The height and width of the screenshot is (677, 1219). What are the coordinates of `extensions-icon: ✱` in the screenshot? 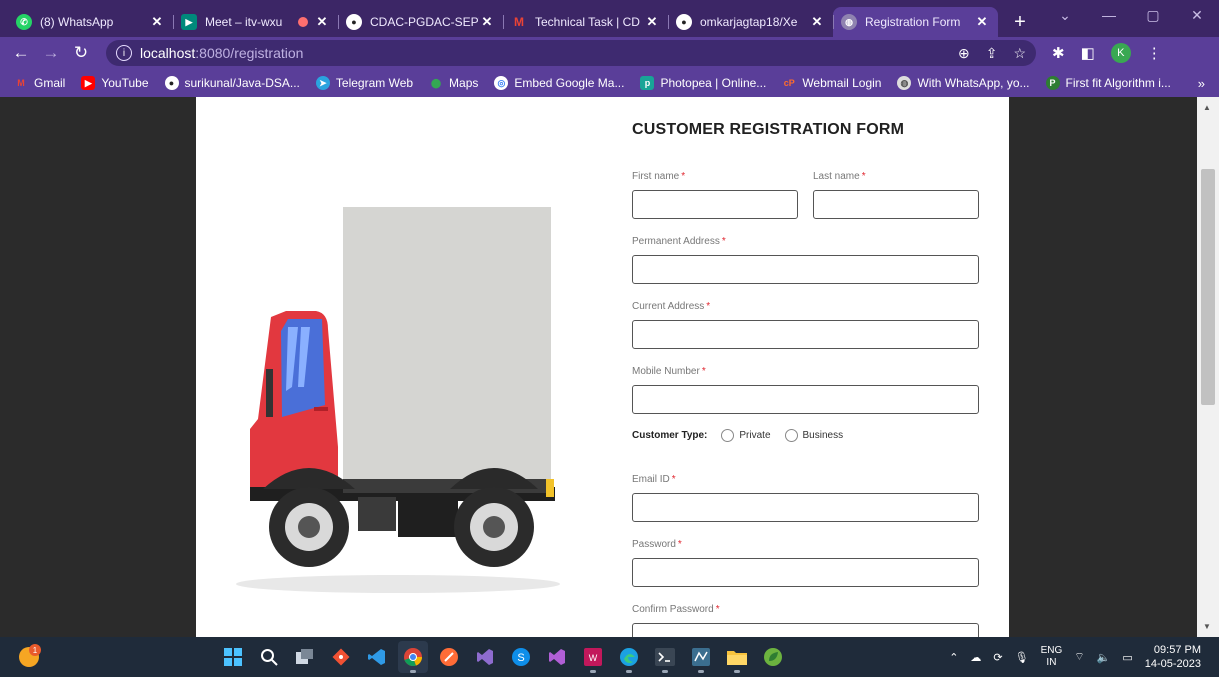 It's located at (1058, 53).